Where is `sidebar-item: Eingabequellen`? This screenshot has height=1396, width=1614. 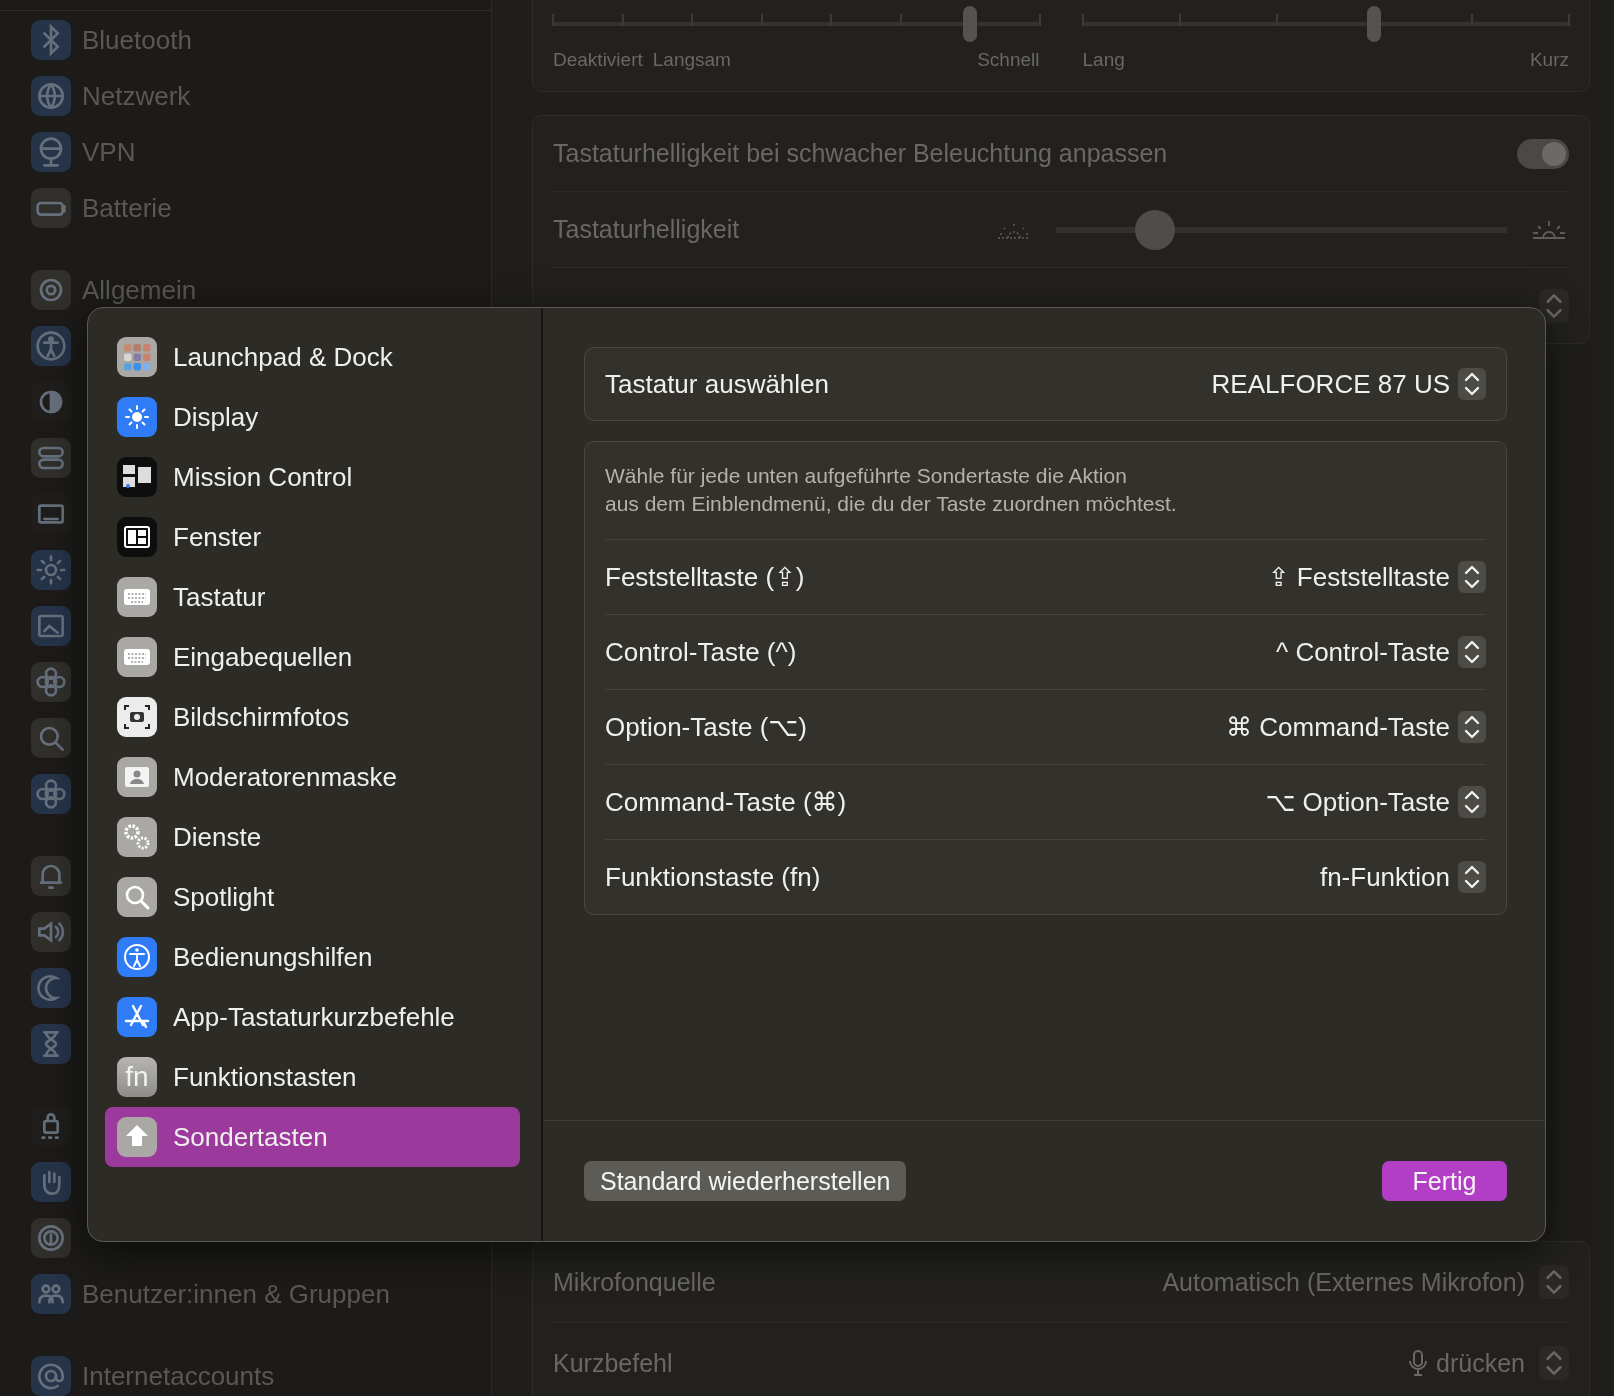
sidebar-item: Eingabequellen is located at coordinates (312, 657).